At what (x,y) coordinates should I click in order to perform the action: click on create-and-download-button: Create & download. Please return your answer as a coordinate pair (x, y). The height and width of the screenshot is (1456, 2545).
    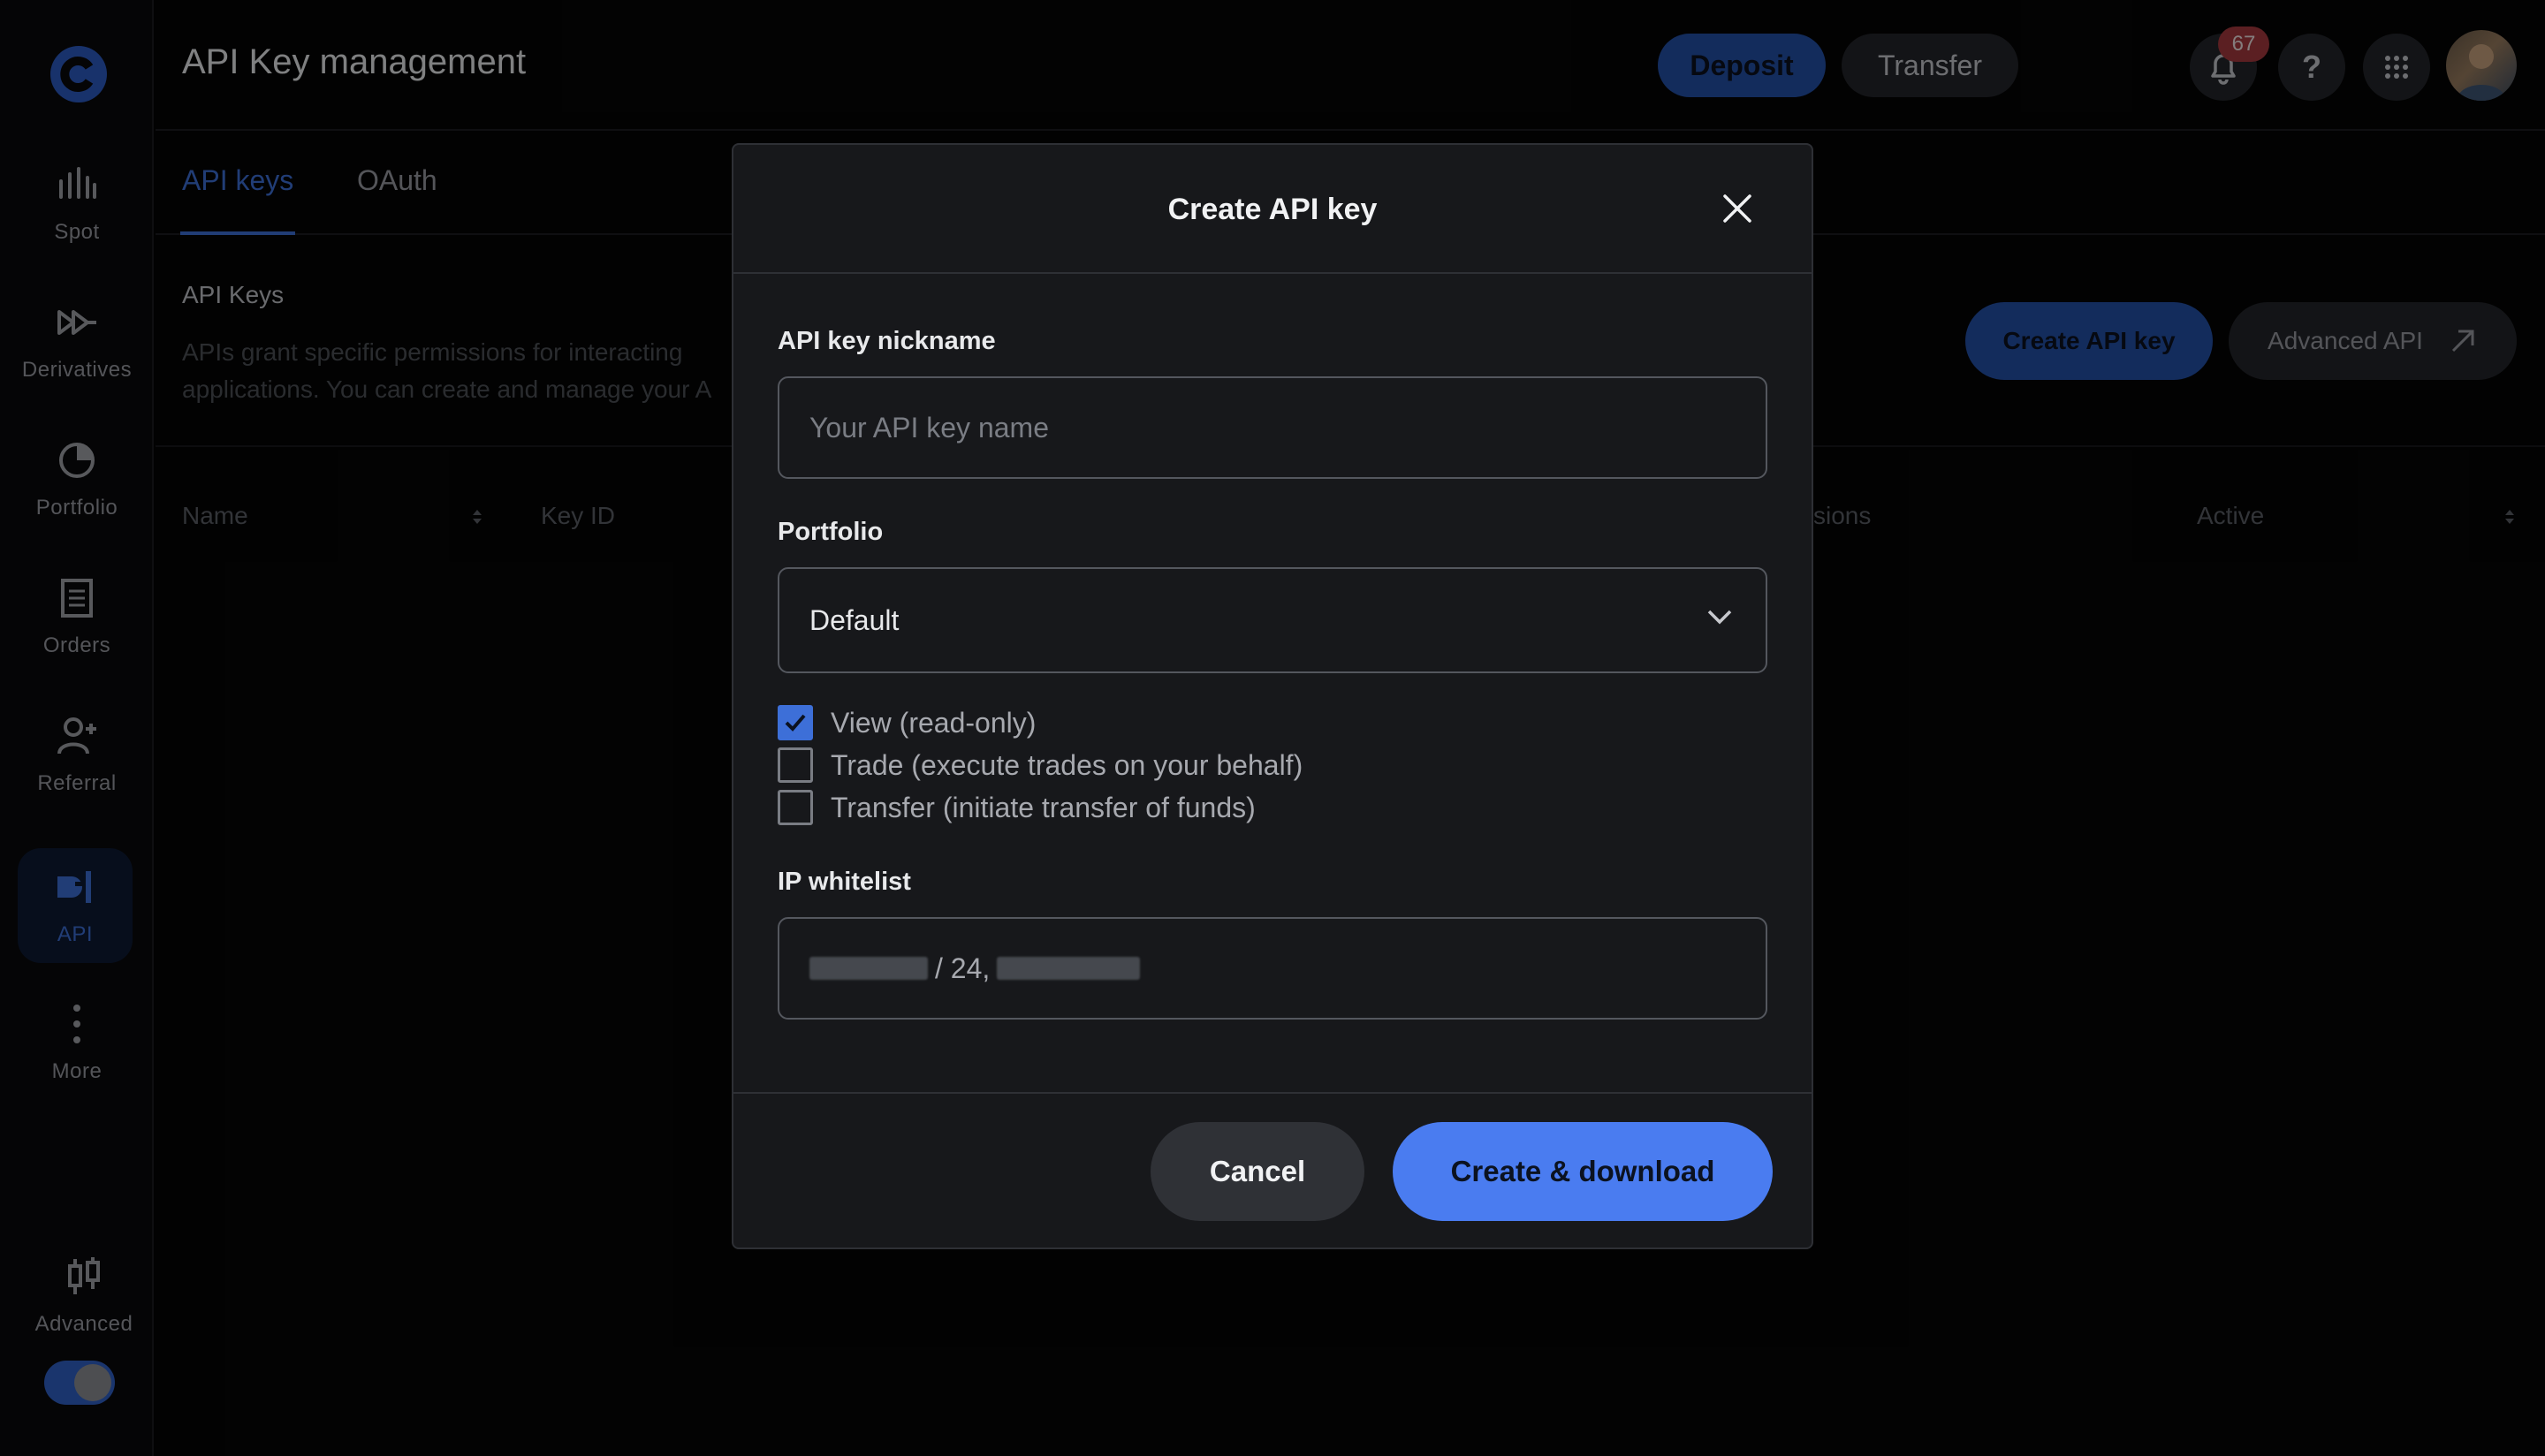
    Looking at the image, I should click on (1583, 1171).